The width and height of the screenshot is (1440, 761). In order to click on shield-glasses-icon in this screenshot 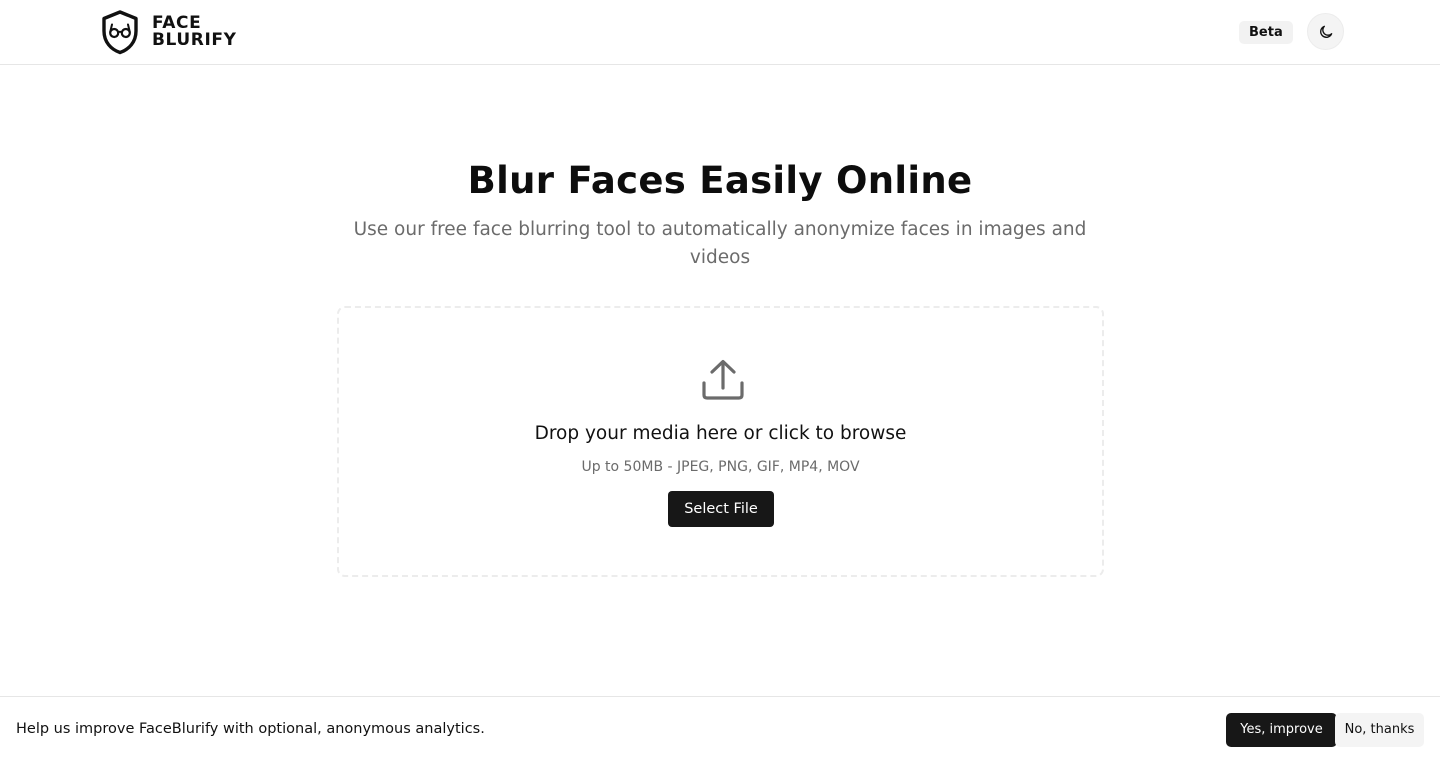, I will do `click(120, 32)`.